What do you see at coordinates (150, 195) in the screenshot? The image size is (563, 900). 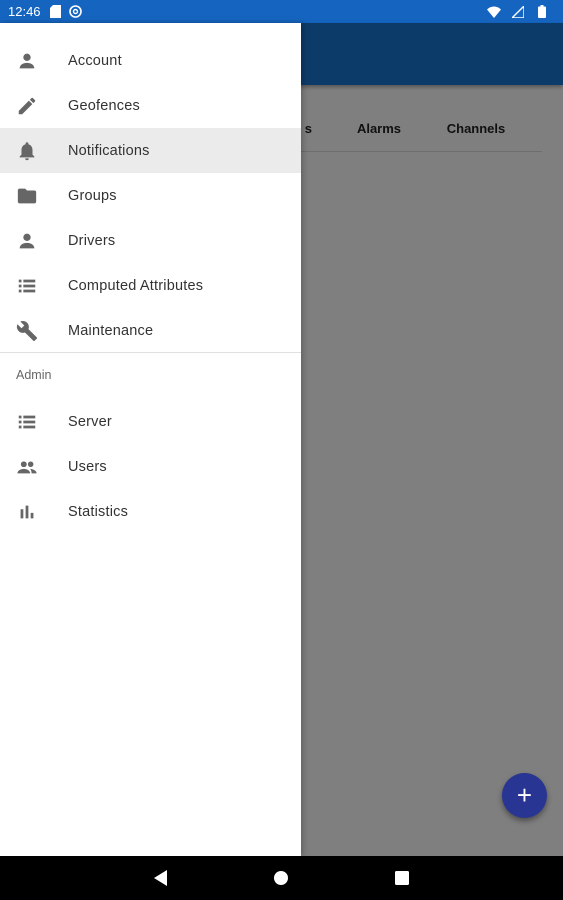 I see `drawer-item-groups: Groups` at bounding box center [150, 195].